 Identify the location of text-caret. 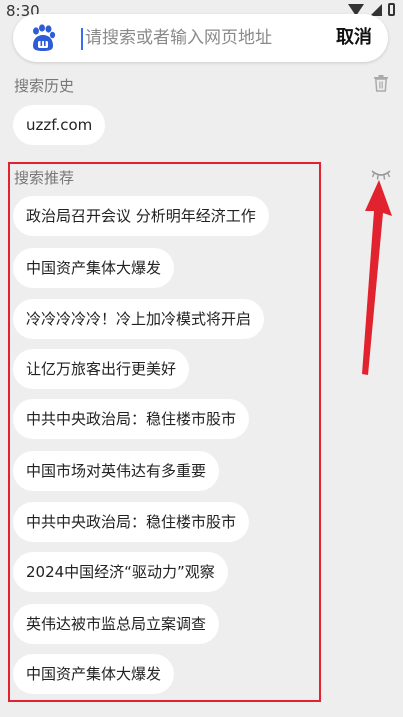
(82, 39).